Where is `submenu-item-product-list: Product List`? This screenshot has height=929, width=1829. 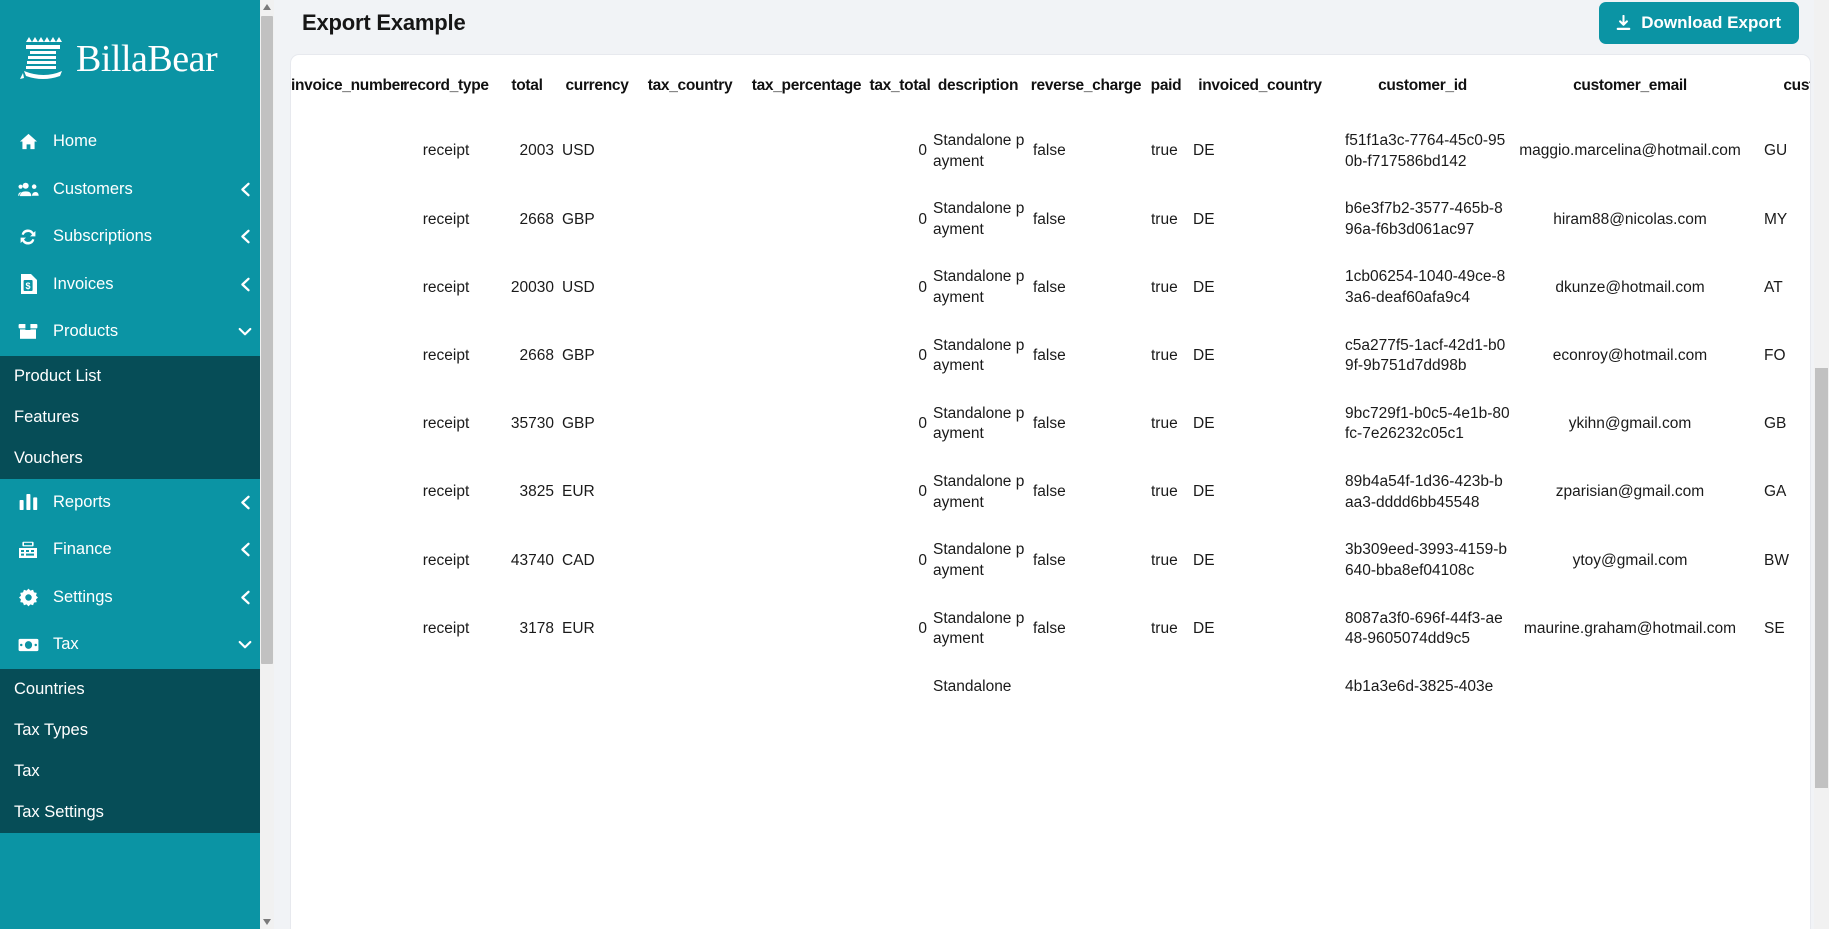 submenu-item-product-list: Product List is located at coordinates (137, 376).